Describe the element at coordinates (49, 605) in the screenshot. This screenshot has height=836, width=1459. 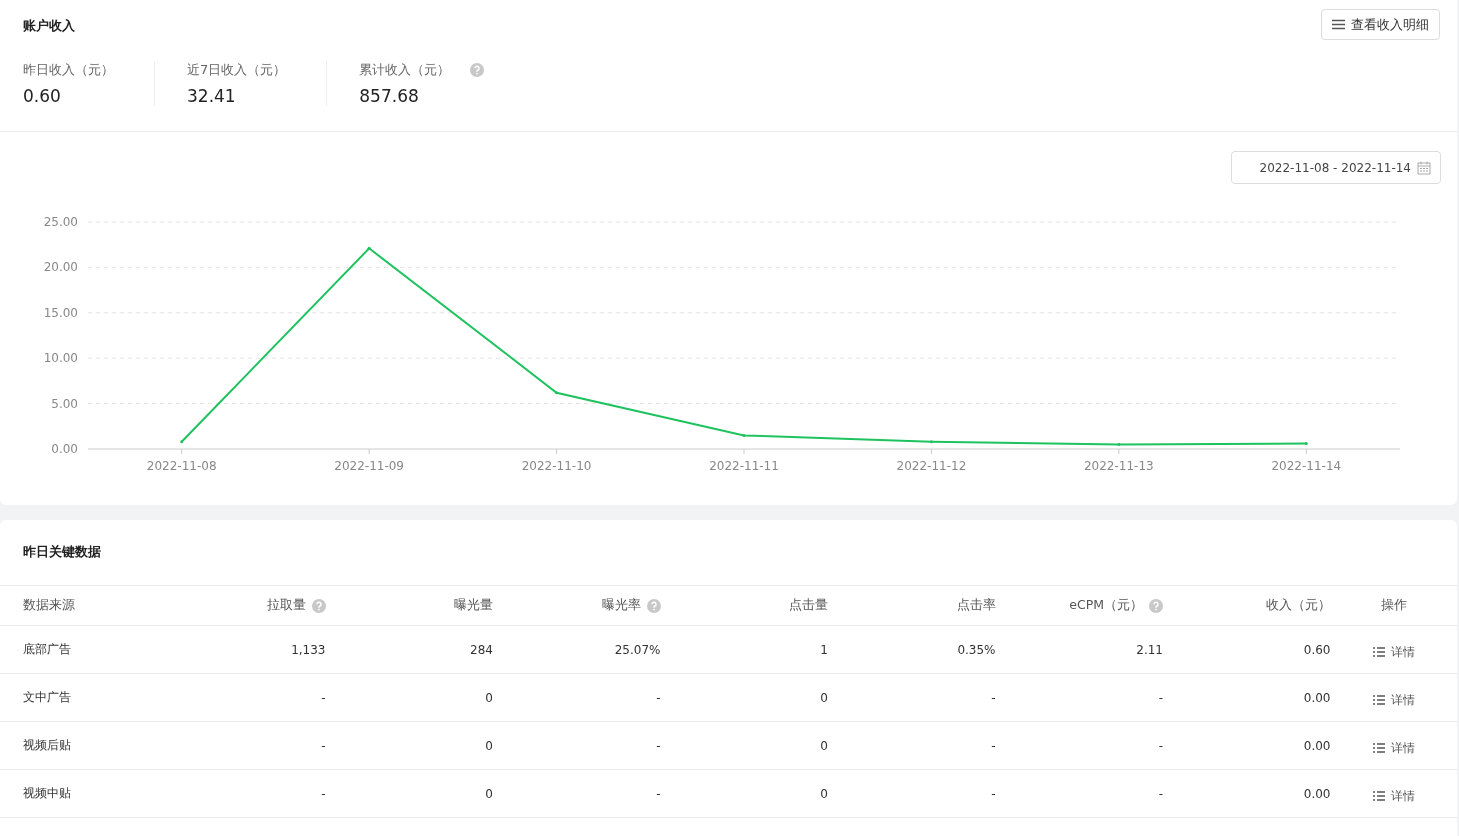
I see `column-header: 数据来源` at that location.